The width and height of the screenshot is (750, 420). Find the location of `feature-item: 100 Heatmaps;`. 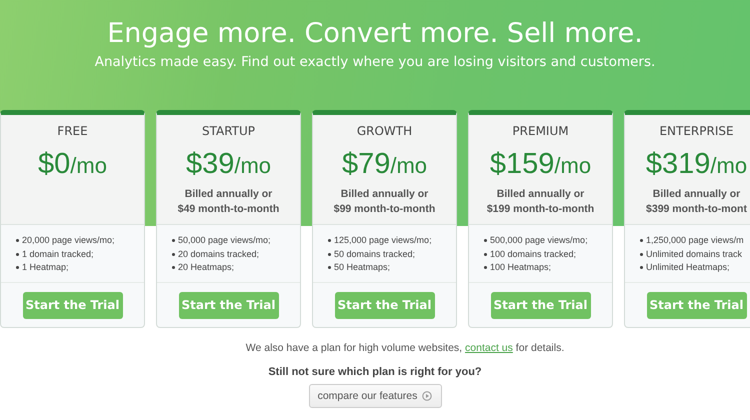

feature-item: 100 Heatmaps; is located at coordinates (548, 267).